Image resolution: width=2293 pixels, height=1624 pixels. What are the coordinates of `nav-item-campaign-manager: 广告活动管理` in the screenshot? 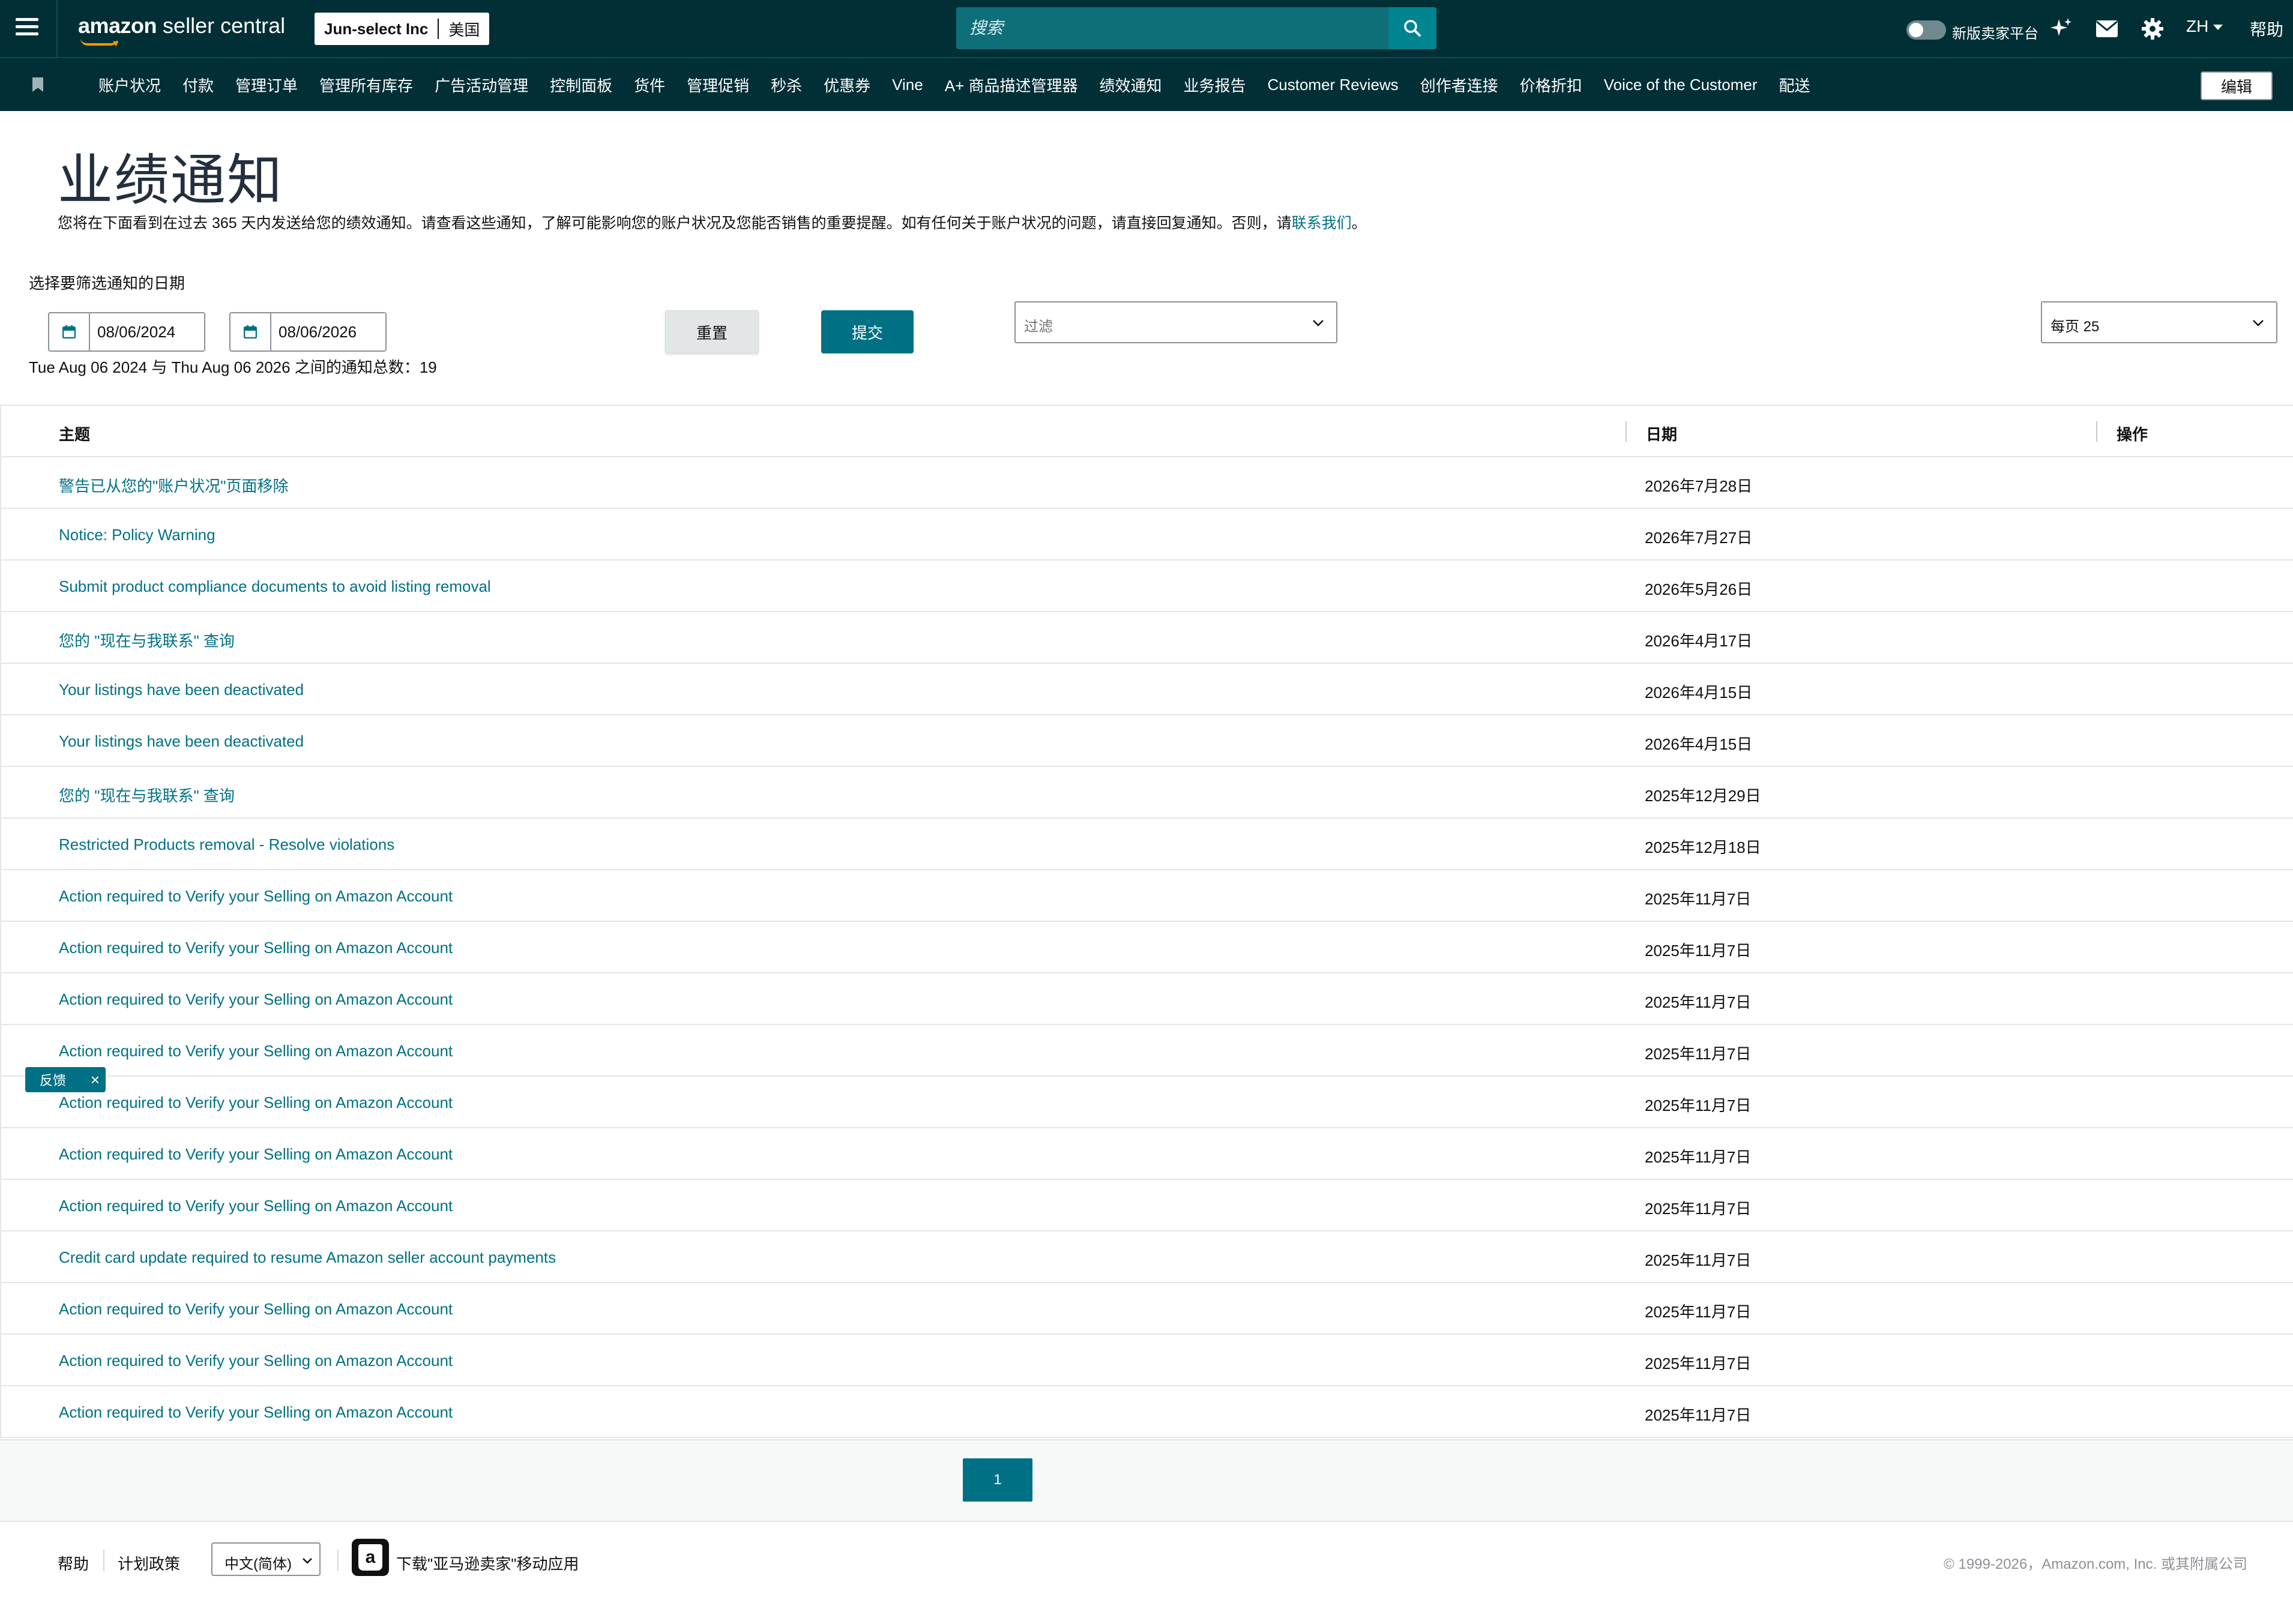 It's located at (482, 85).